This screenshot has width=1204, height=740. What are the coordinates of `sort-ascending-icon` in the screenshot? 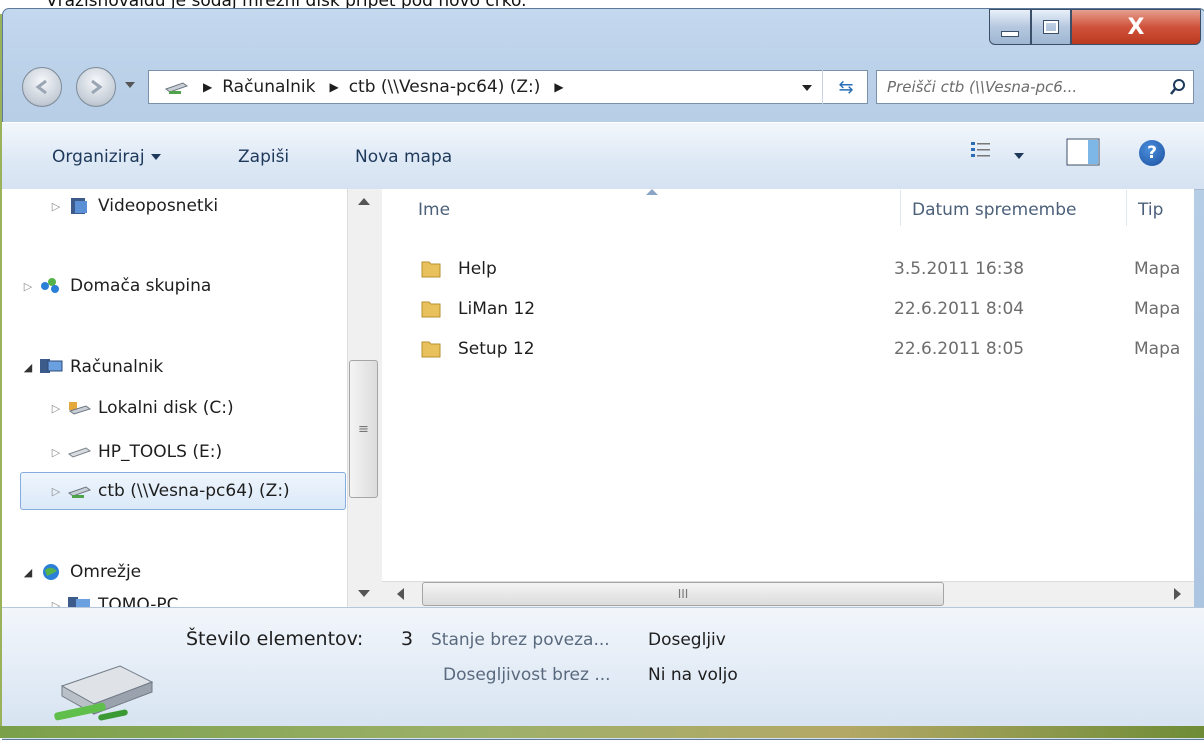 It's located at (652, 192).